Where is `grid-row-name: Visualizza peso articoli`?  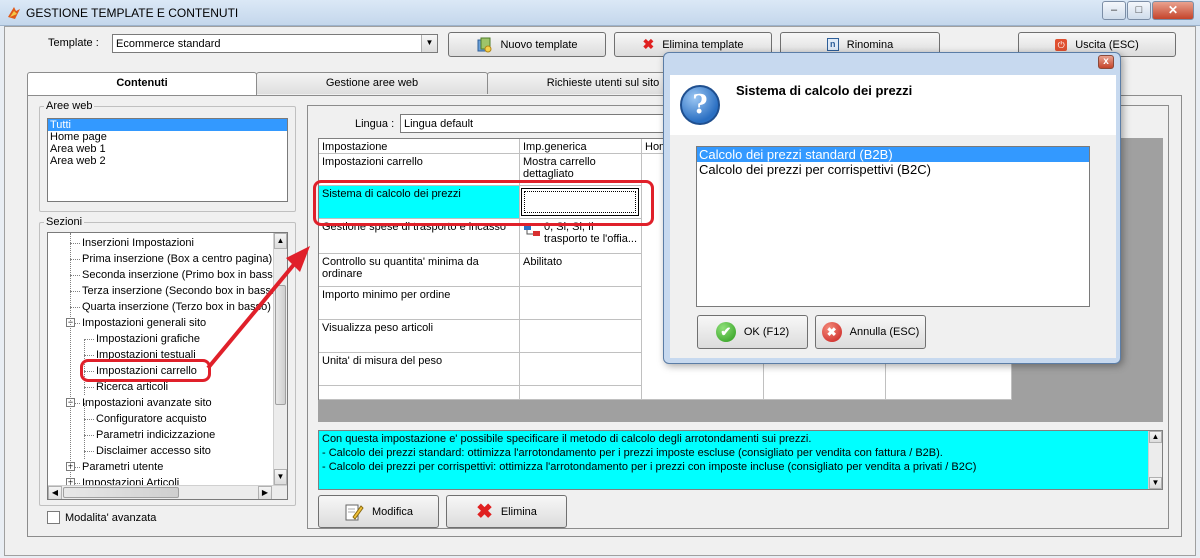
grid-row-name: Visualizza peso articoli is located at coordinates (419, 336).